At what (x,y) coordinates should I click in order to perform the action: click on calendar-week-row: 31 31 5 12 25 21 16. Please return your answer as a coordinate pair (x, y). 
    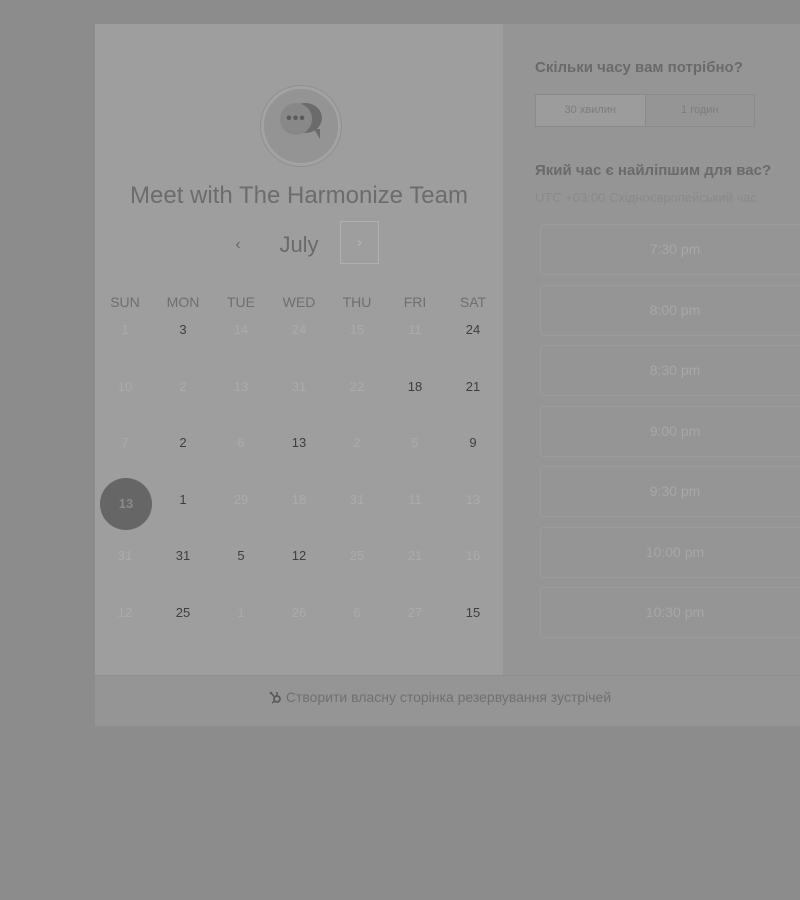
    Looking at the image, I should click on (299, 572).